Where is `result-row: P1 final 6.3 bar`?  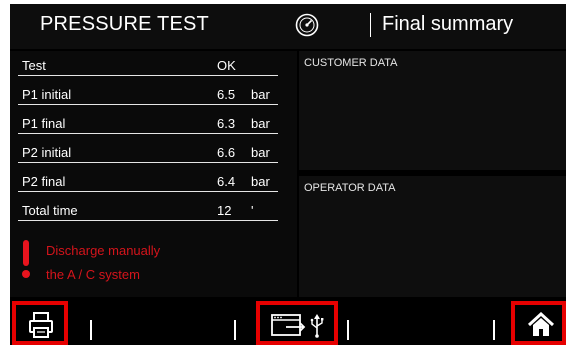 result-row: P1 final 6.3 bar is located at coordinates (148, 121).